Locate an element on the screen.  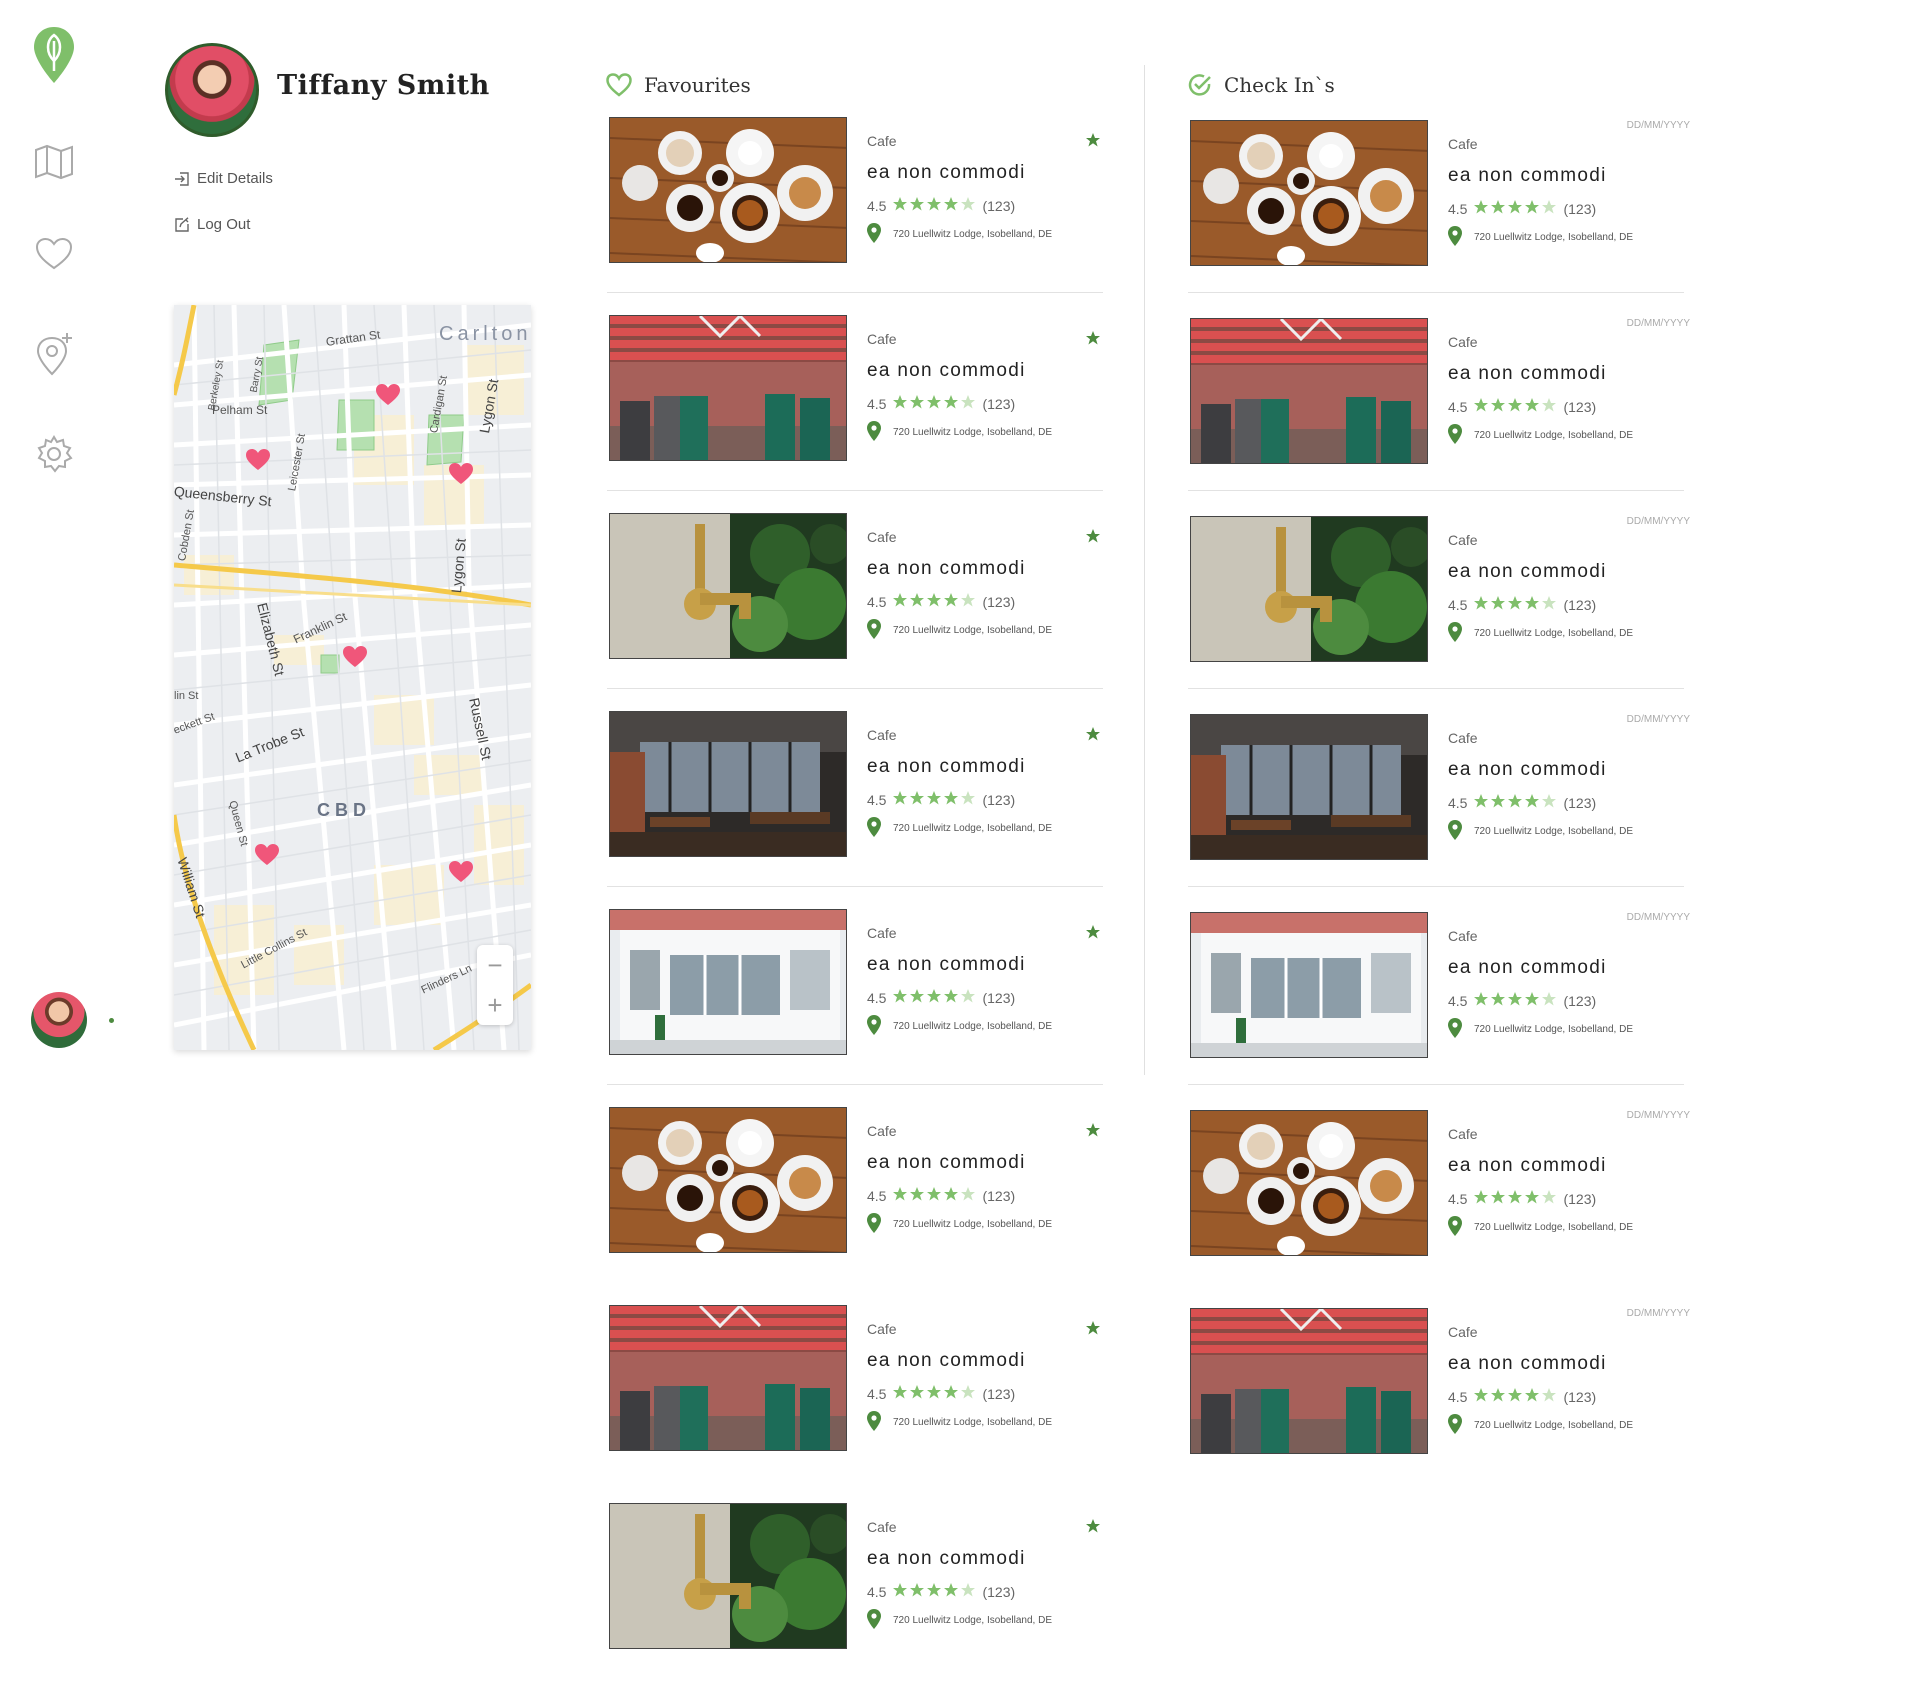
zoom-in-button: + is located at coordinates (495, 1005).